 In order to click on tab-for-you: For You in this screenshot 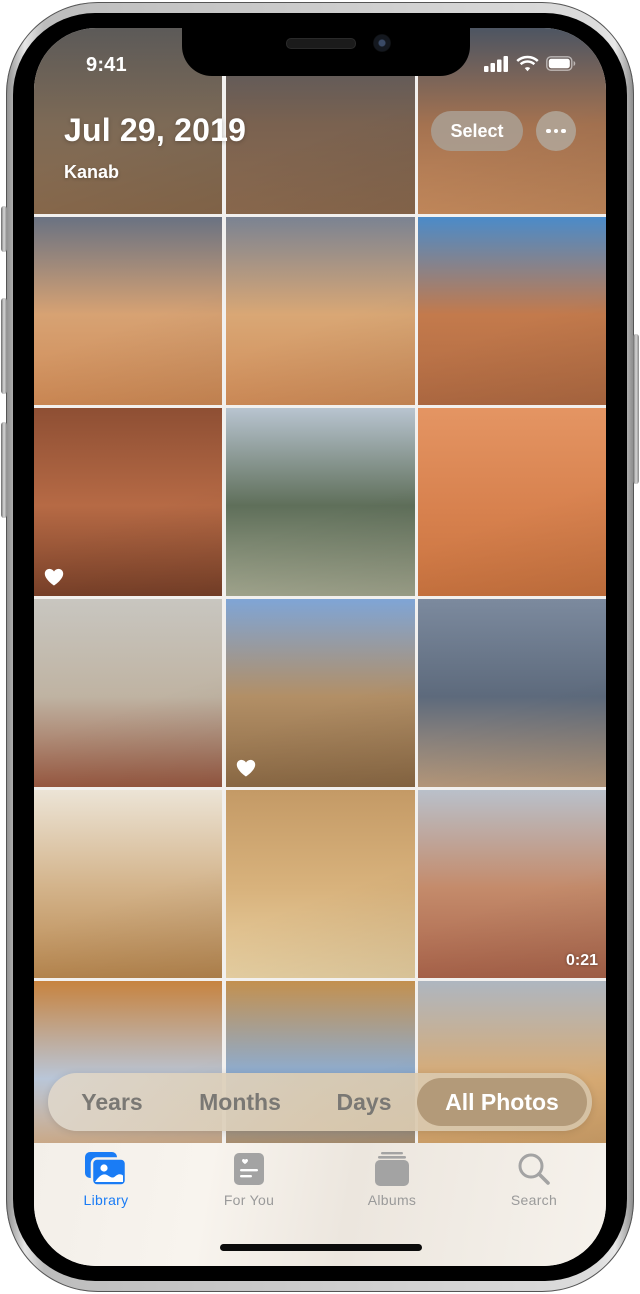, I will do `click(249, 1179)`.